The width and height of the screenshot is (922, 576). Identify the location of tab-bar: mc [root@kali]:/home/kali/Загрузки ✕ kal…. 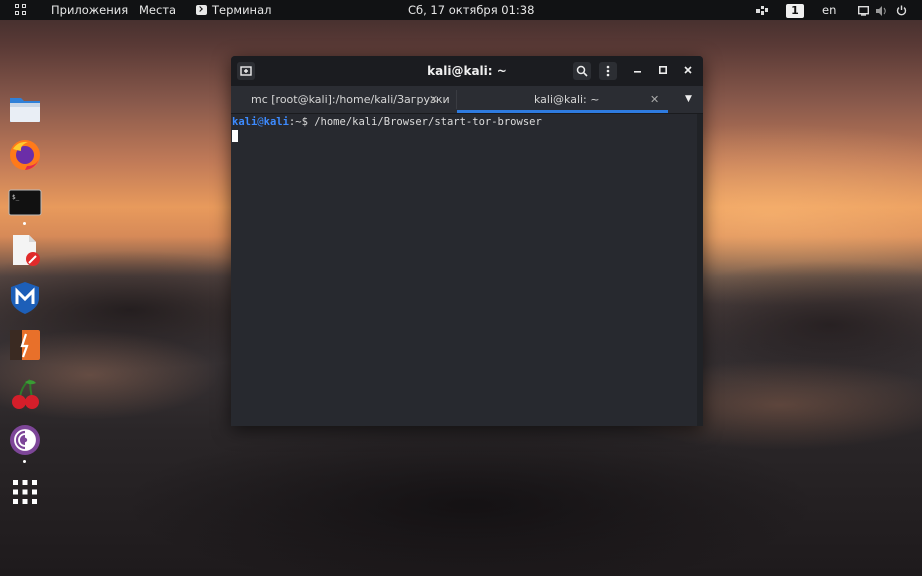
(467, 100).